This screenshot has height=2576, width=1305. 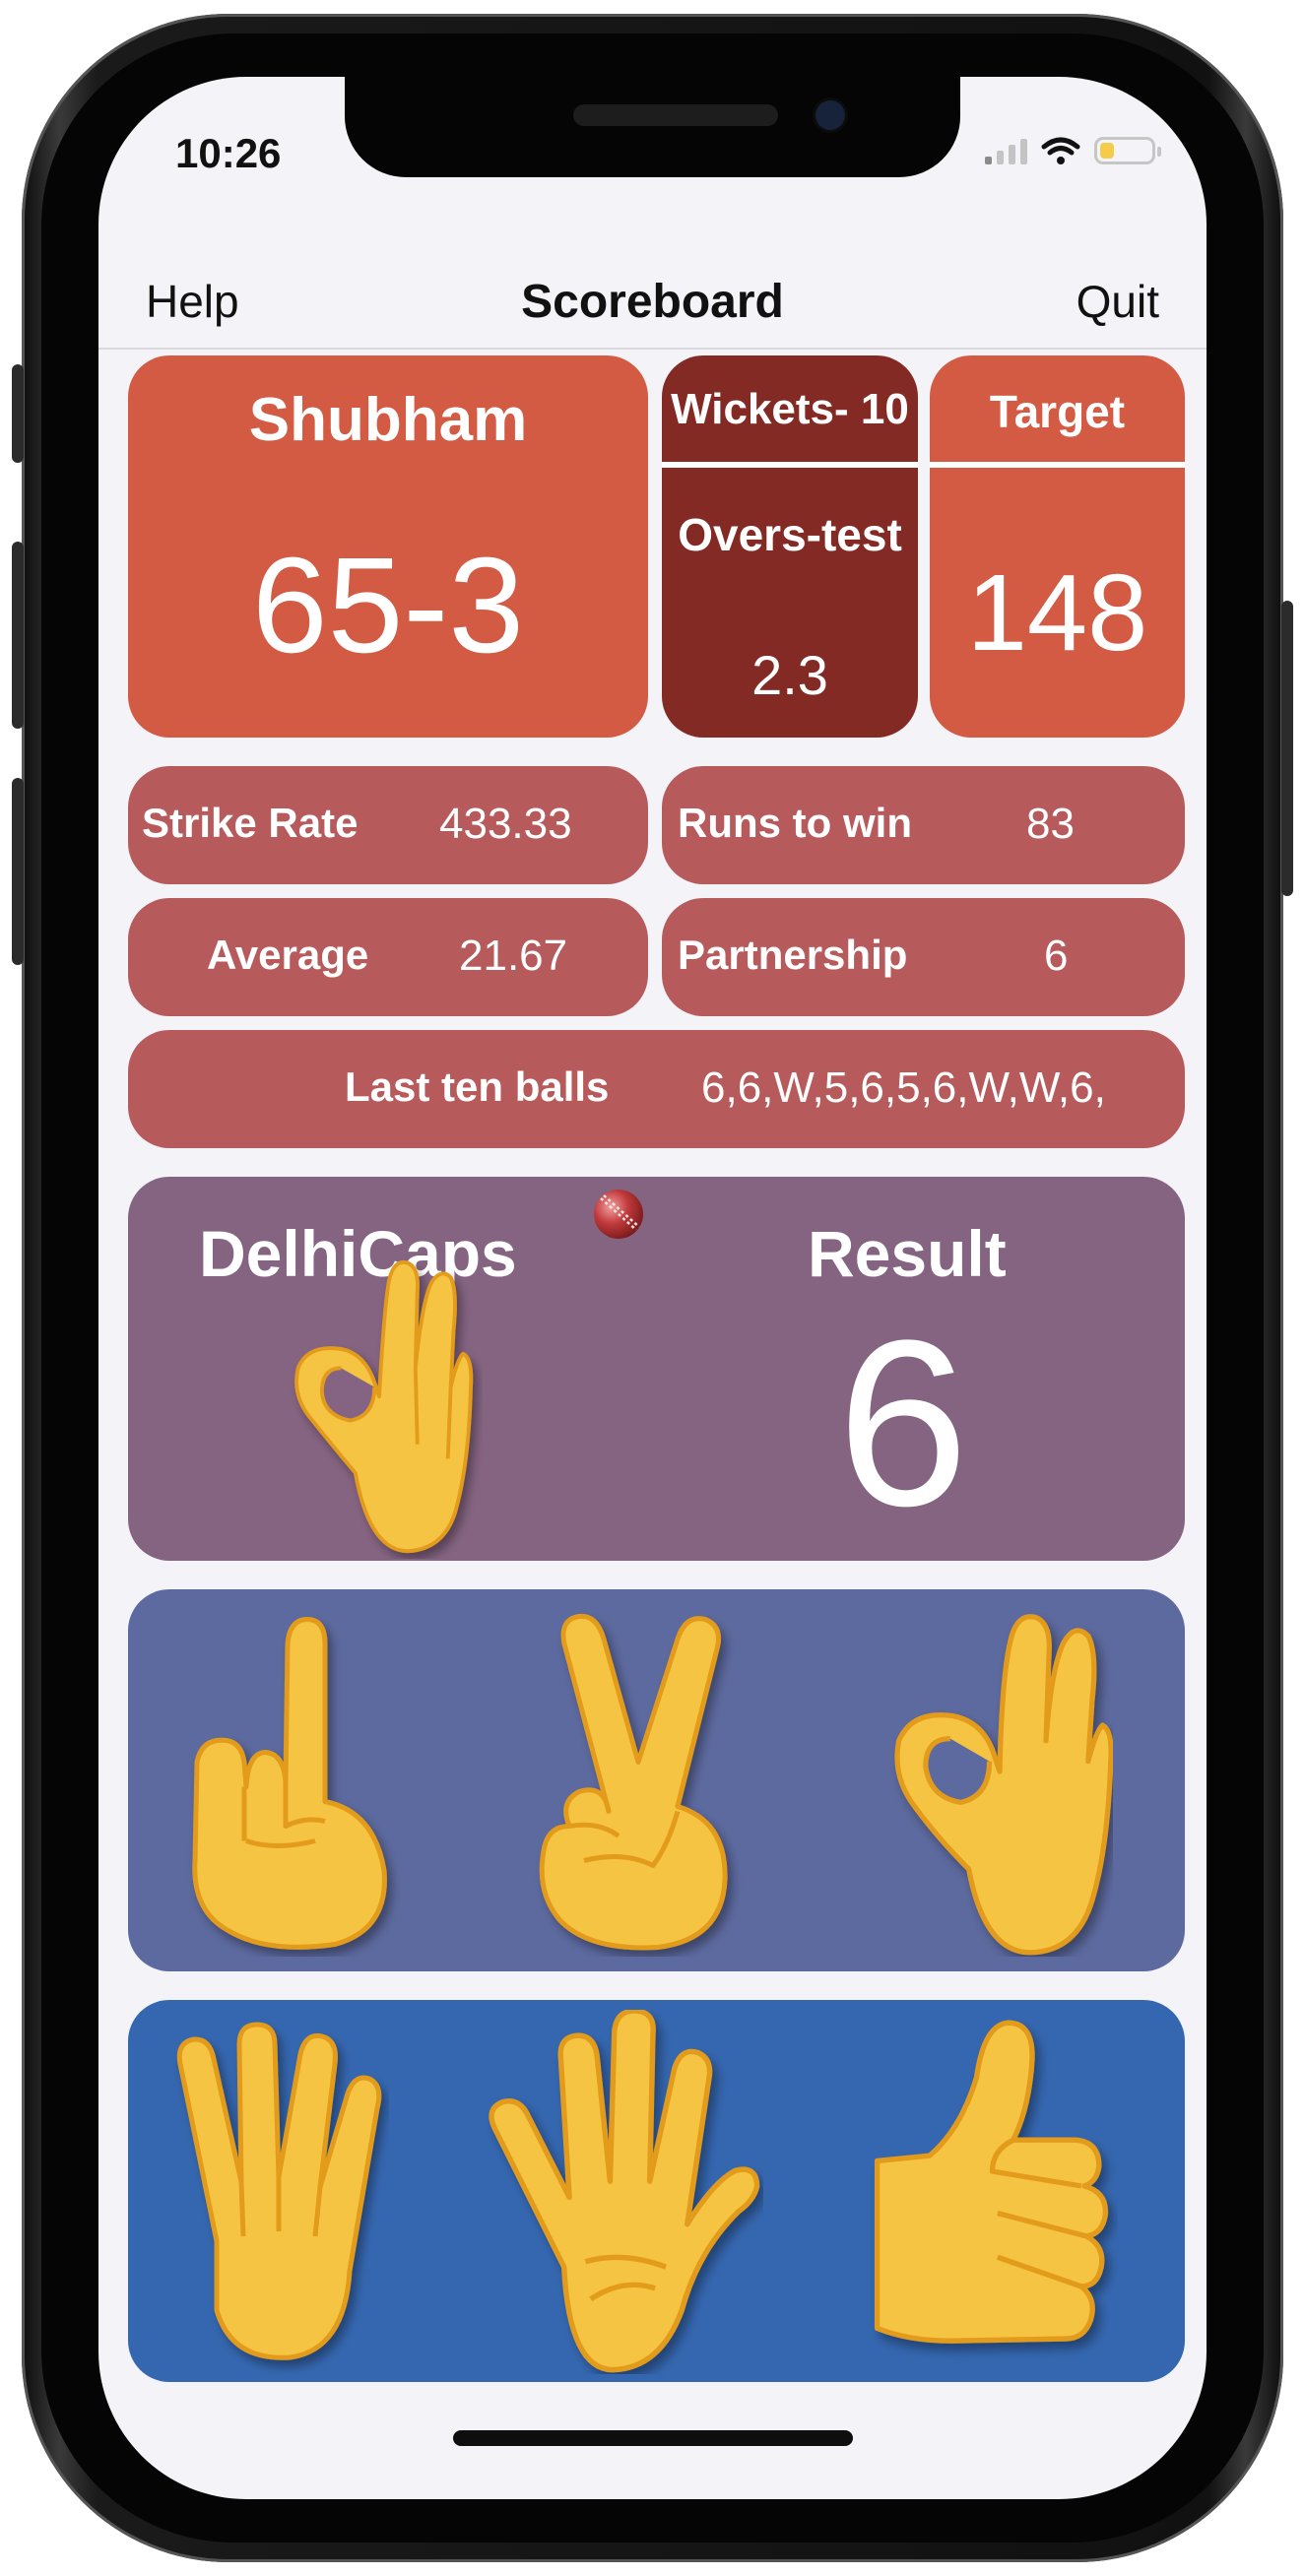 I want to click on partnership-value: 6, so click(x=1056, y=956).